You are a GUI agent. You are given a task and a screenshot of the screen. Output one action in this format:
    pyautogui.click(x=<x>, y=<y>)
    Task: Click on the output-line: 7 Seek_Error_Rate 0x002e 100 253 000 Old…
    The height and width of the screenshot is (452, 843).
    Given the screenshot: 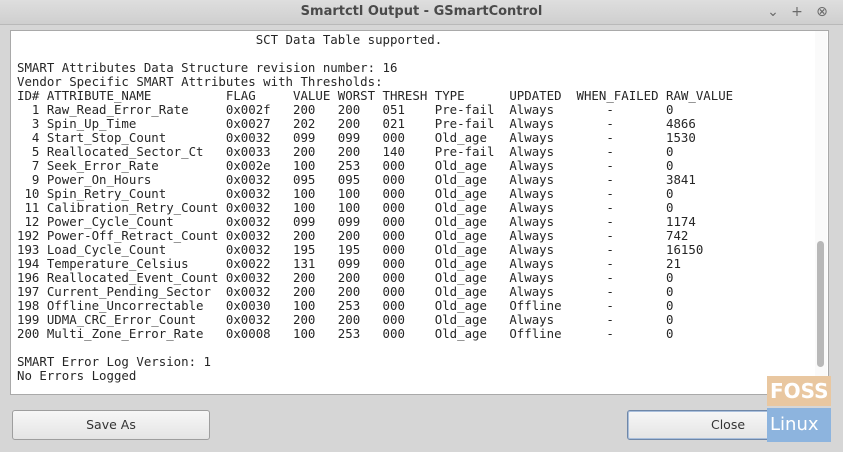 What is the action you would take?
    pyautogui.click(x=345, y=165)
    